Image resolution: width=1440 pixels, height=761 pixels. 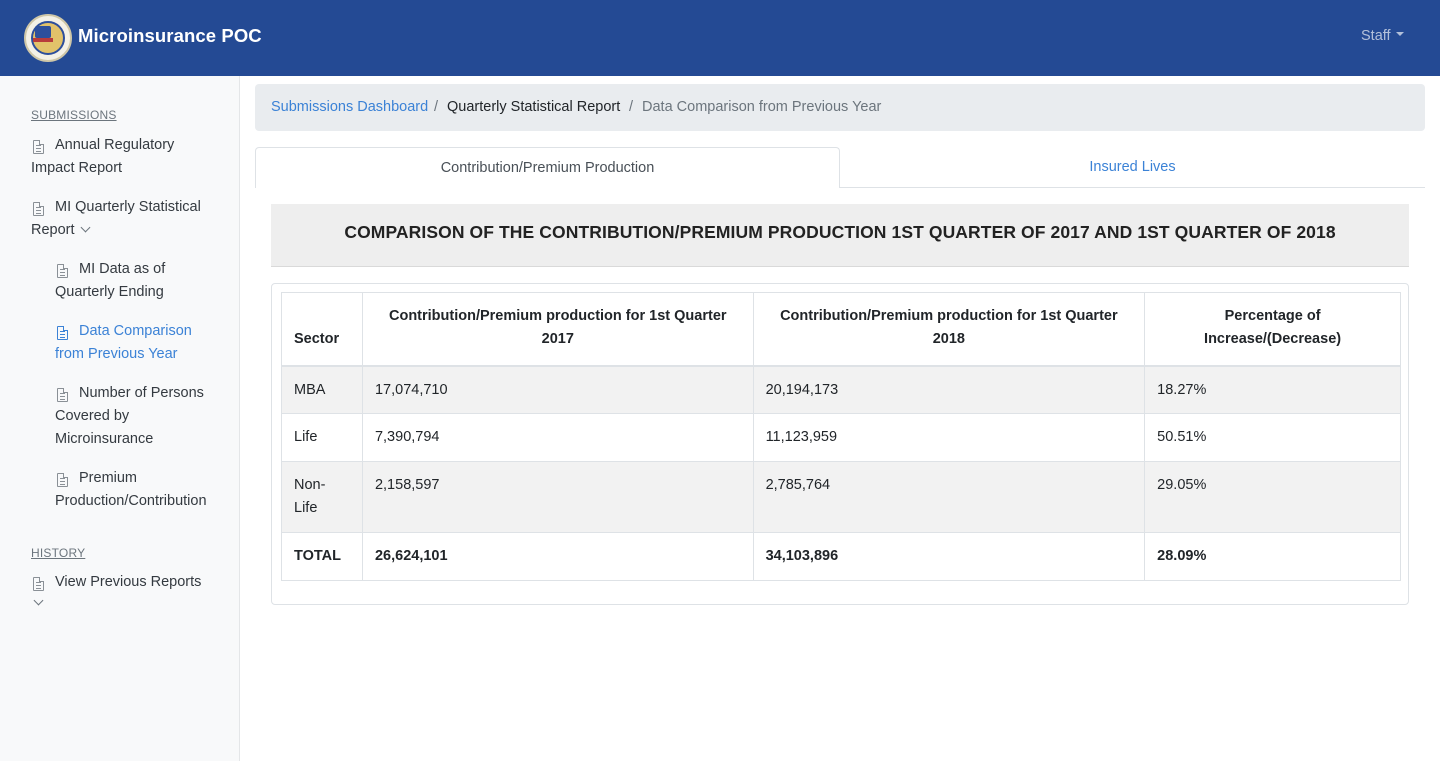 I want to click on sidebar-item-label: Premium, so click(x=108, y=478).